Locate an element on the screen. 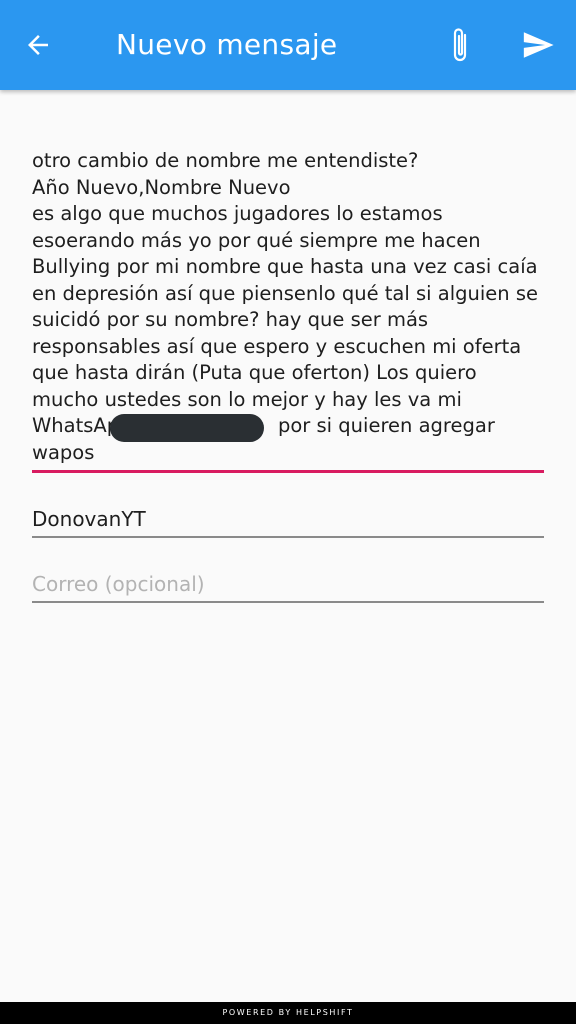 The height and width of the screenshot is (1024, 576). send-button is located at coordinates (538, 45).